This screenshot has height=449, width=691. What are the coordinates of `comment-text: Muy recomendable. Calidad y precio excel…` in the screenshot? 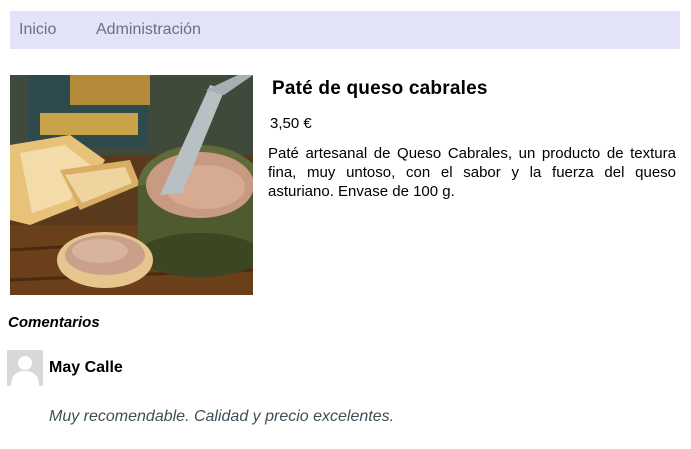 It's located at (222, 416).